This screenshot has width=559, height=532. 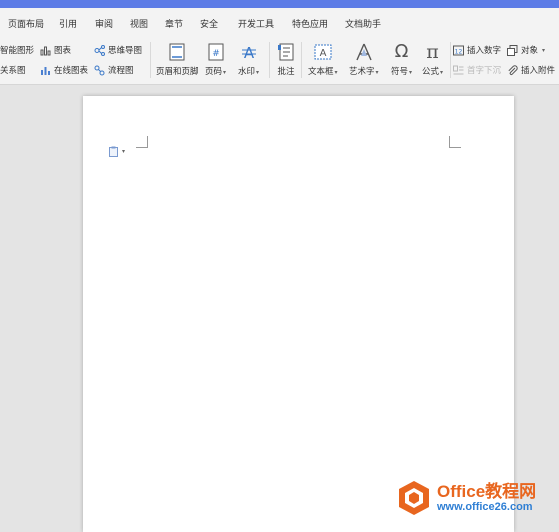 What do you see at coordinates (484, 51) in the screenshot?
I see `insert-number-label: 插入数字` at bounding box center [484, 51].